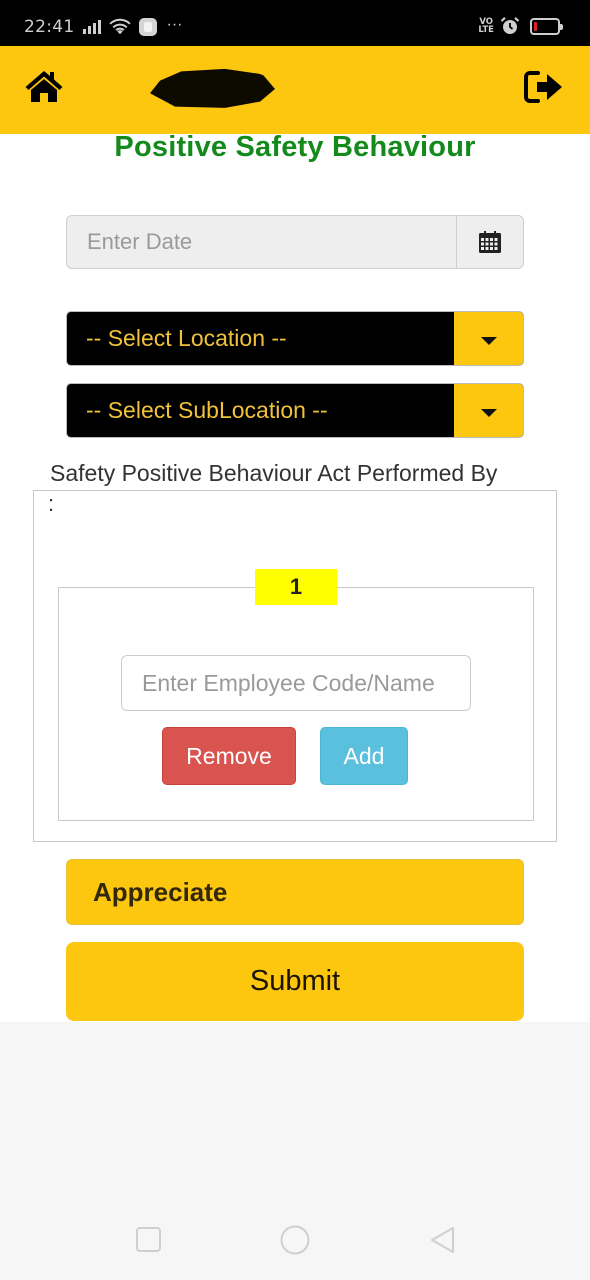 The image size is (590, 1280). What do you see at coordinates (49, 27) in the screenshot?
I see `status-time: 22:41` at bounding box center [49, 27].